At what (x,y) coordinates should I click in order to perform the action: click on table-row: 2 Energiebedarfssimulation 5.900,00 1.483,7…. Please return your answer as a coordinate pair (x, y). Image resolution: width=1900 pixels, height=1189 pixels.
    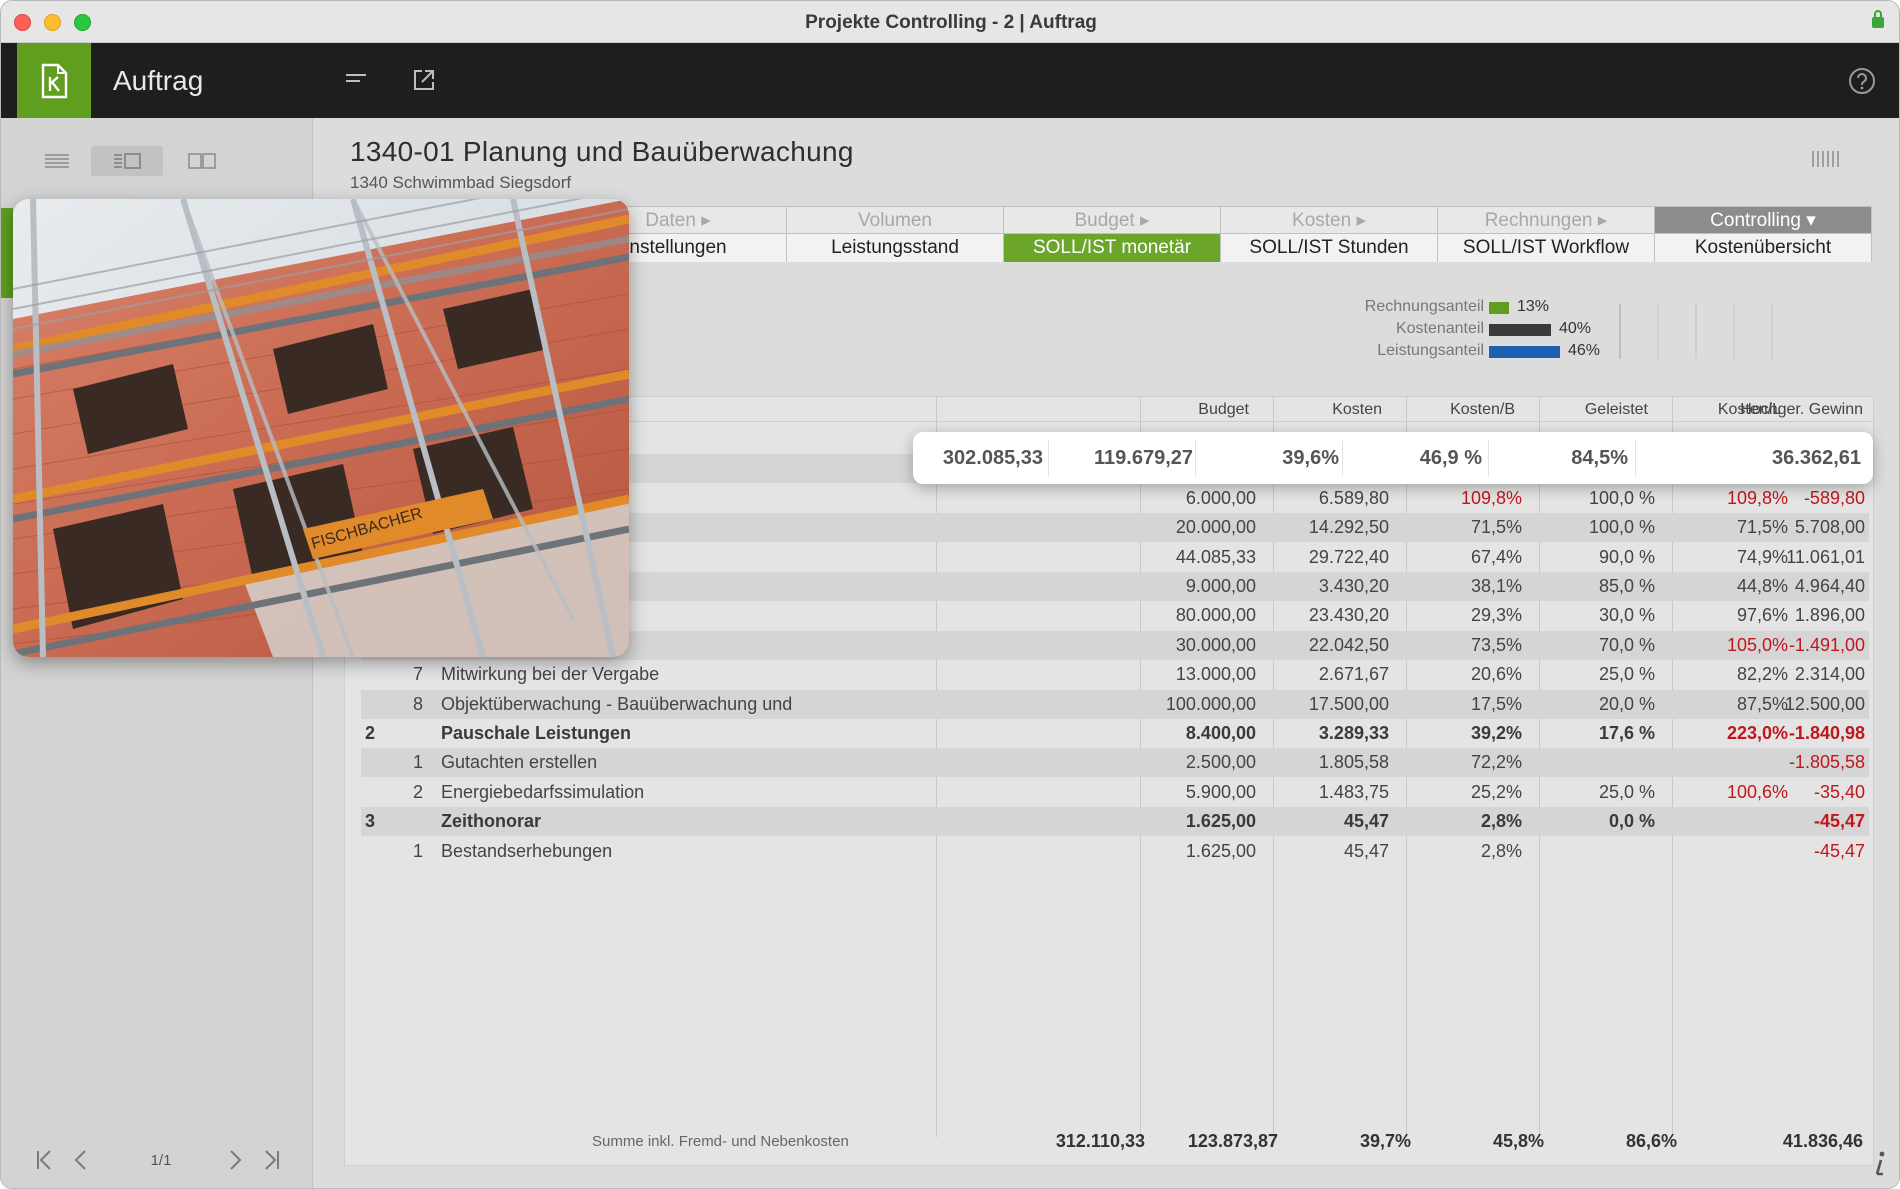
    Looking at the image, I should click on (1115, 792).